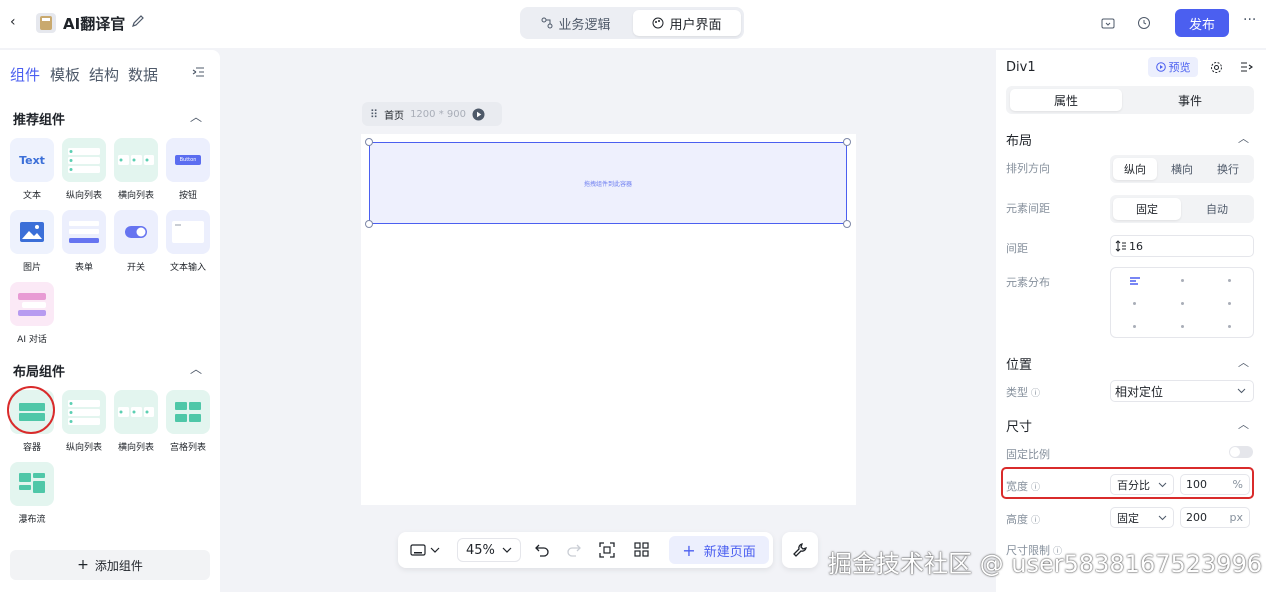  What do you see at coordinates (1215, 517) in the screenshot?
I see `height-input: 200 px` at bounding box center [1215, 517].